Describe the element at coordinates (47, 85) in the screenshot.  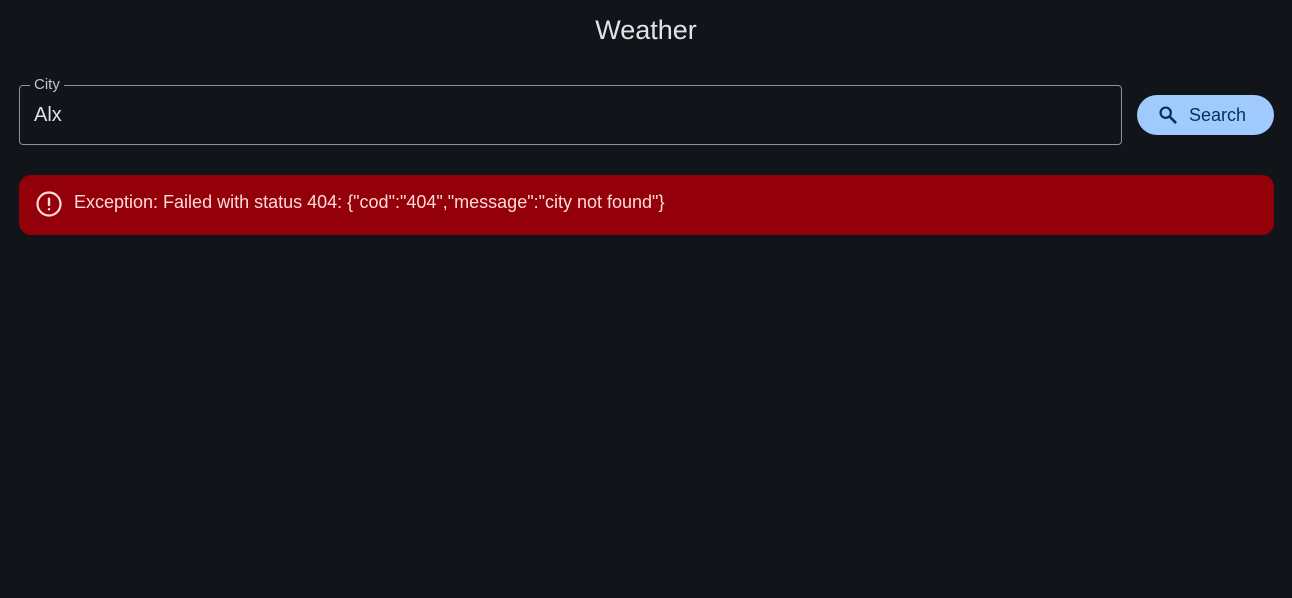
I see `city-field-label: City` at that location.